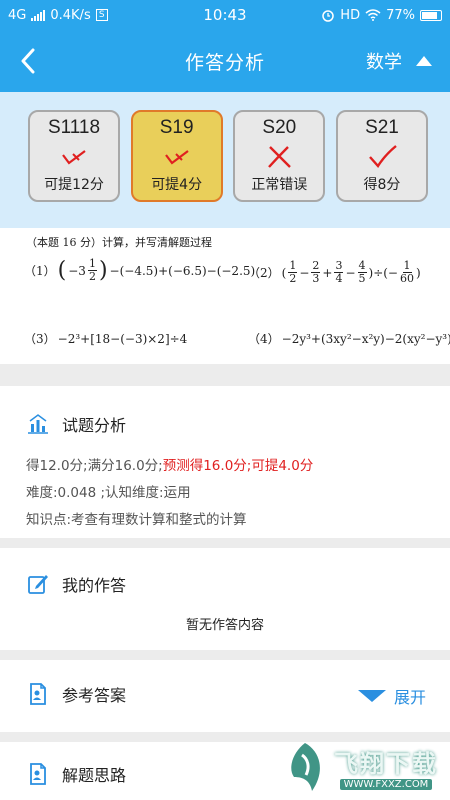 This screenshot has width=450, height=800. Describe the element at coordinates (373, 15) in the screenshot. I see `wifi-icon` at that location.